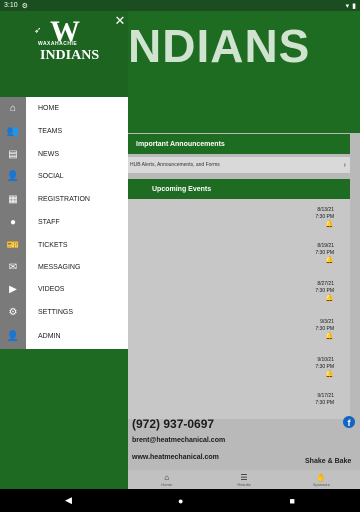  I want to click on registration-icon: ▦, so click(13, 199).